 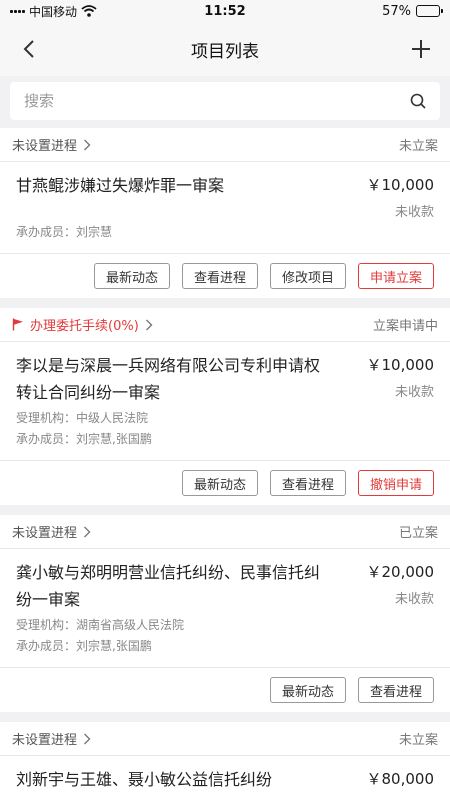 I want to click on case-status: 已立案, so click(x=418, y=533).